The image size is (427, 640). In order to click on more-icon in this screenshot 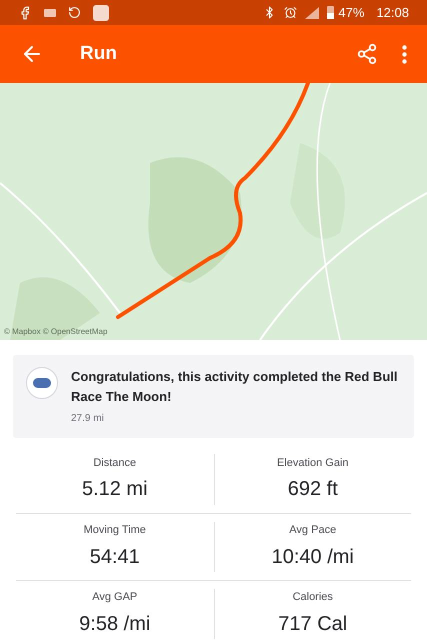, I will do `click(404, 54)`.